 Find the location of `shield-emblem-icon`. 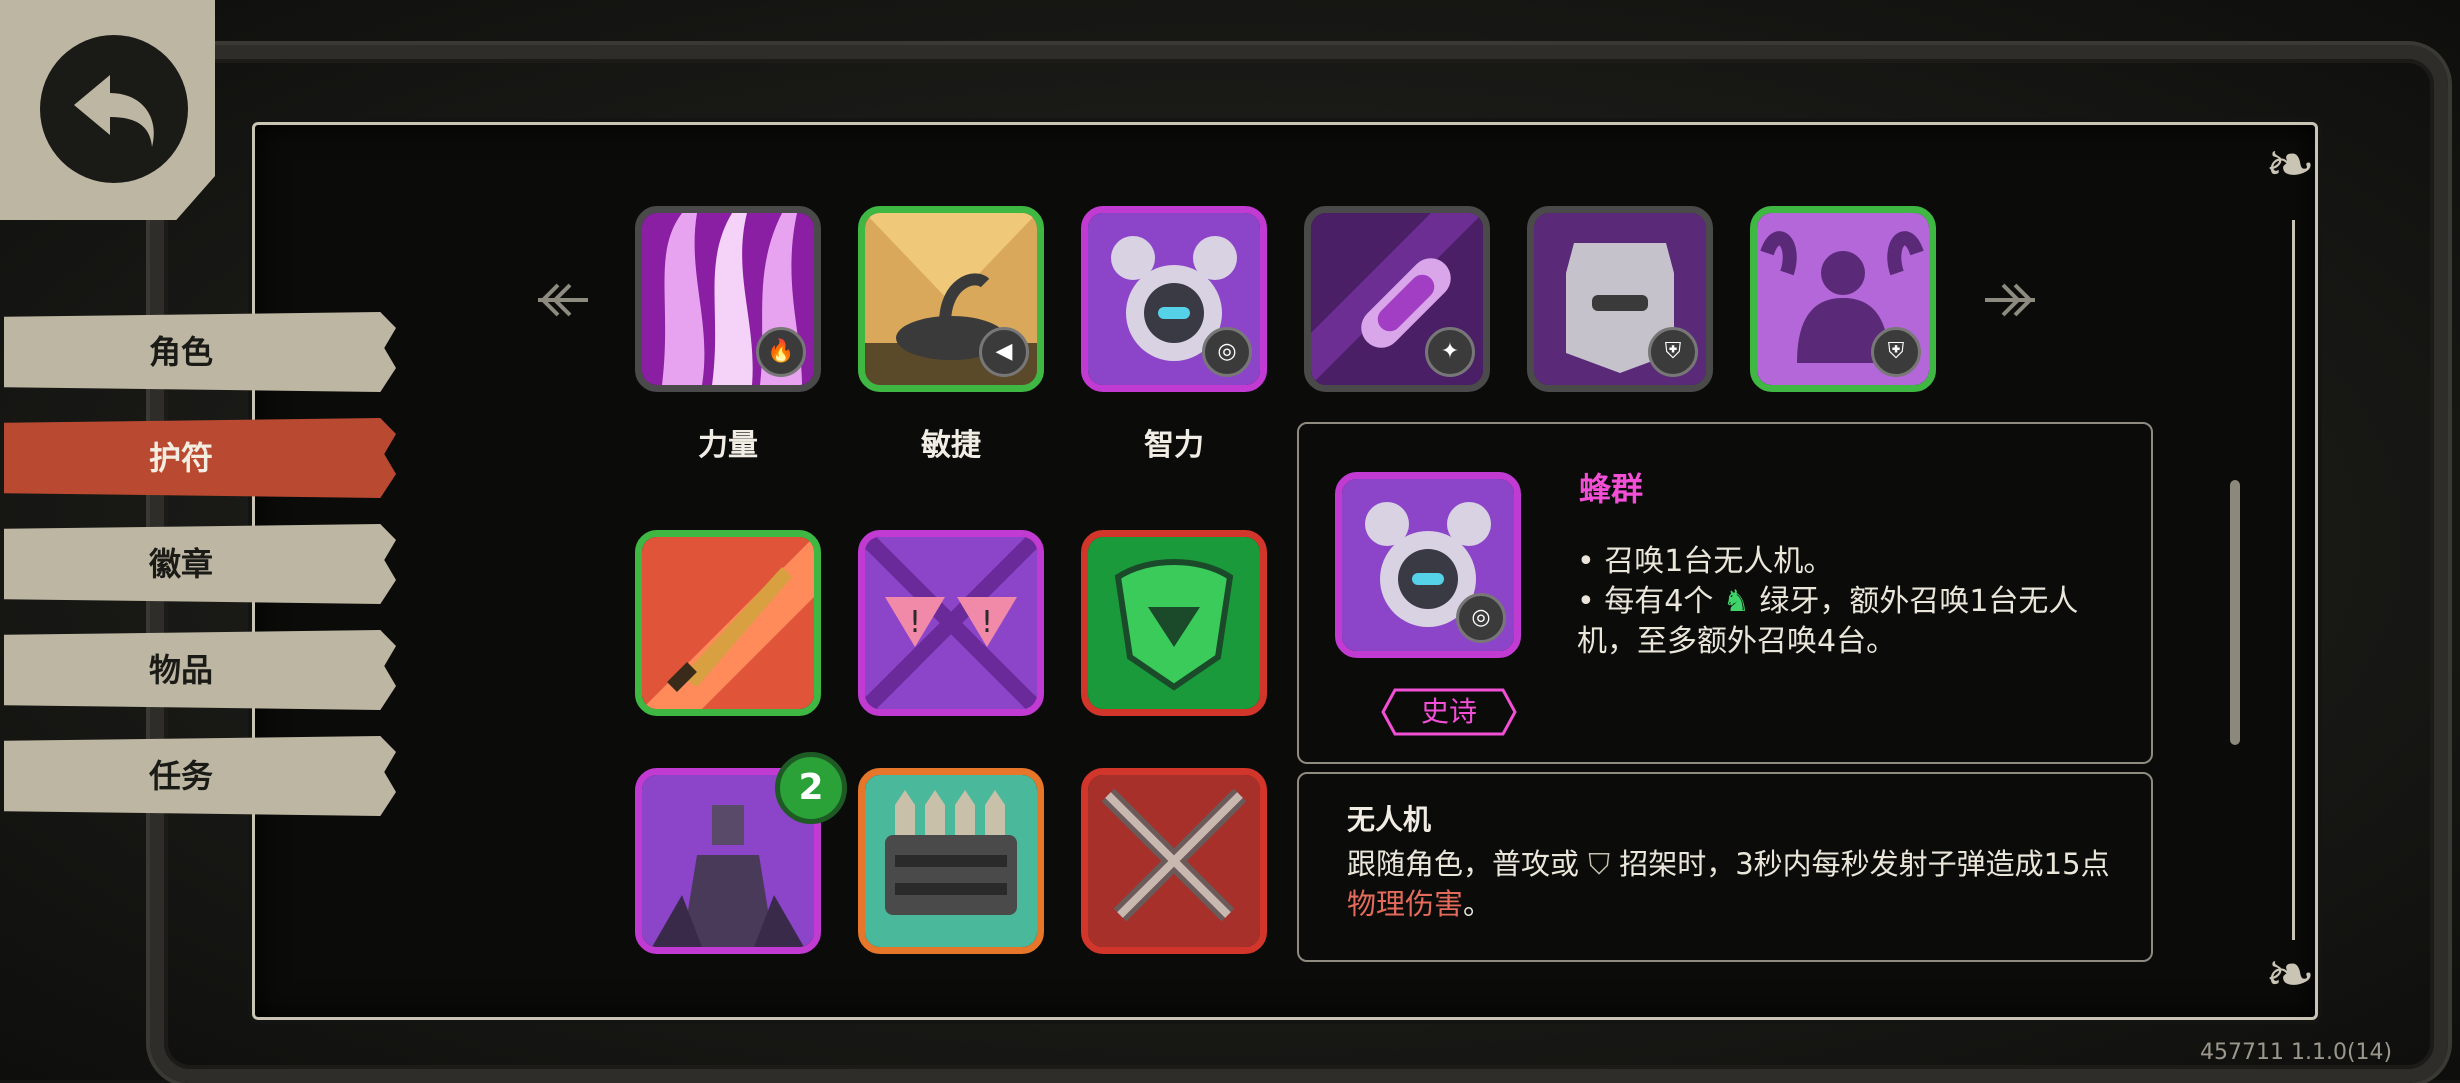

shield-emblem-icon is located at coordinates (1174, 623).